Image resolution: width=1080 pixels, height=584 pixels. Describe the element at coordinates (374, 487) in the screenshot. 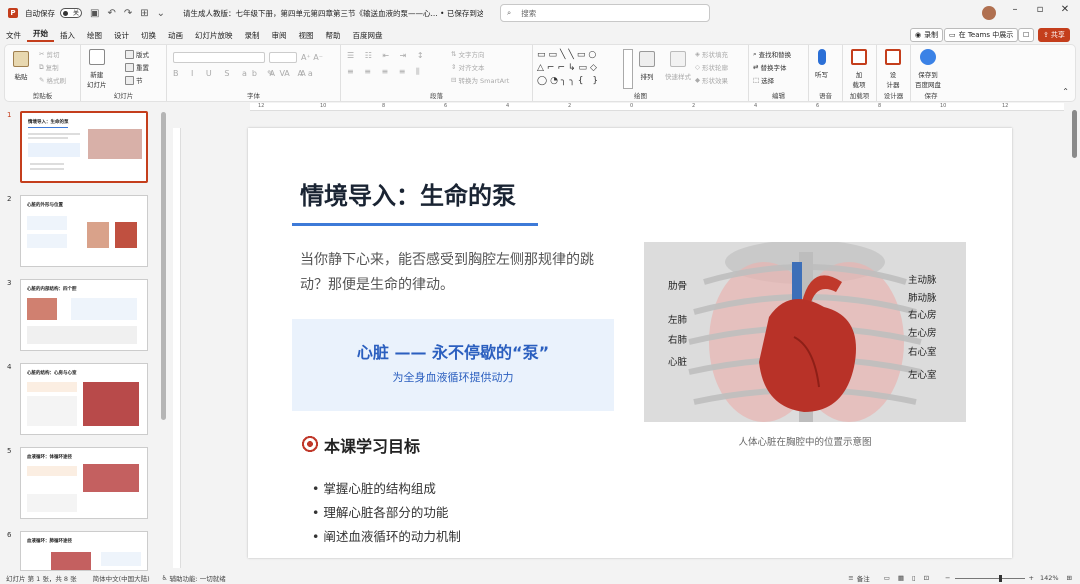

I see `goal-item: • 掌握心脏的结构组成` at that location.